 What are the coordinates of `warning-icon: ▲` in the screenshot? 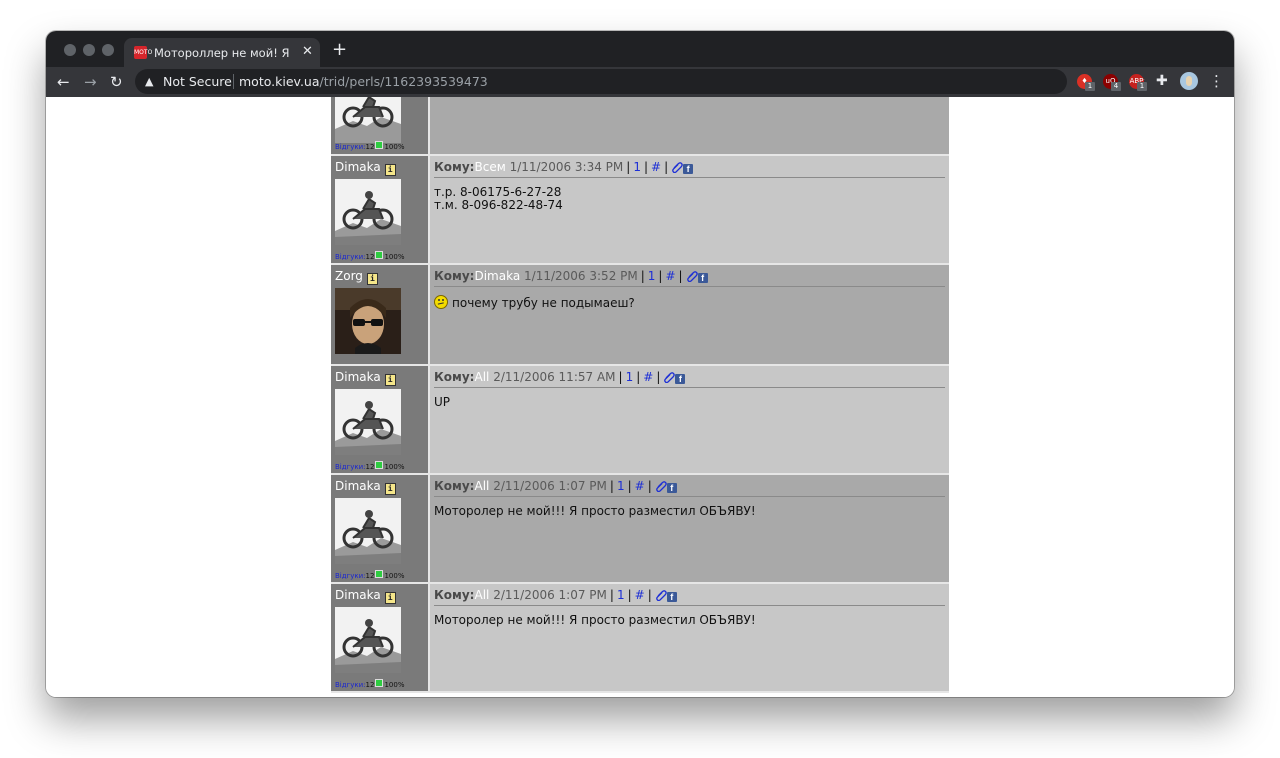 It's located at (149, 81).